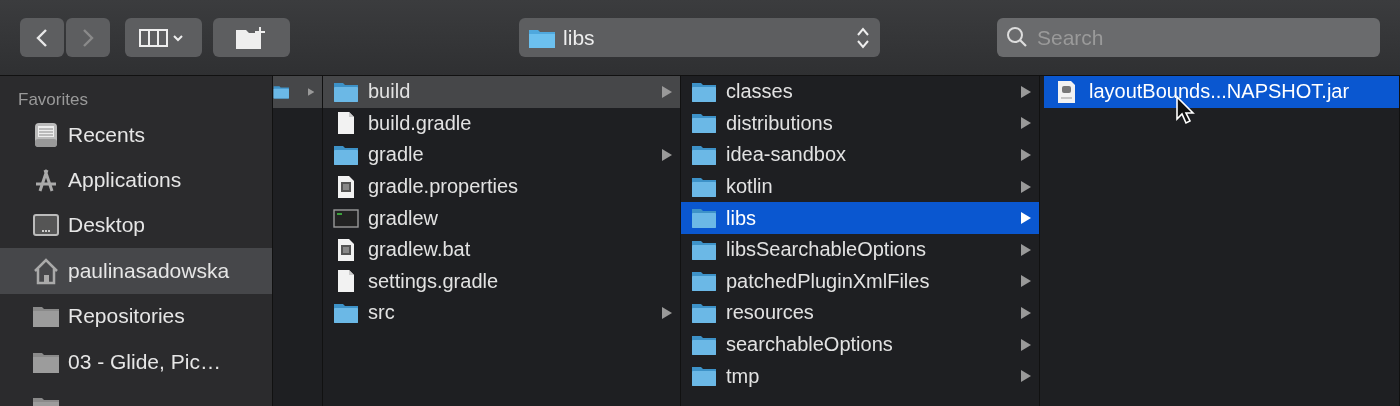 The width and height of the screenshot is (1400, 406). I want to click on file-row: libsSearchableOptions, so click(860, 249).